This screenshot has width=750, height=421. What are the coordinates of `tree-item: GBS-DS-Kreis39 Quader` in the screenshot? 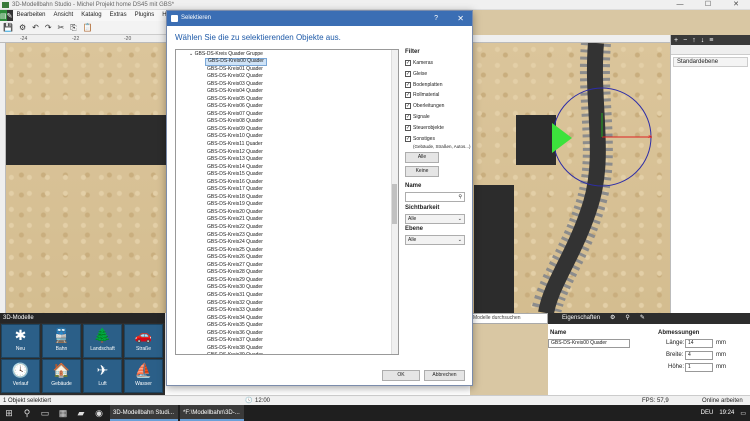 It's located at (236, 353).